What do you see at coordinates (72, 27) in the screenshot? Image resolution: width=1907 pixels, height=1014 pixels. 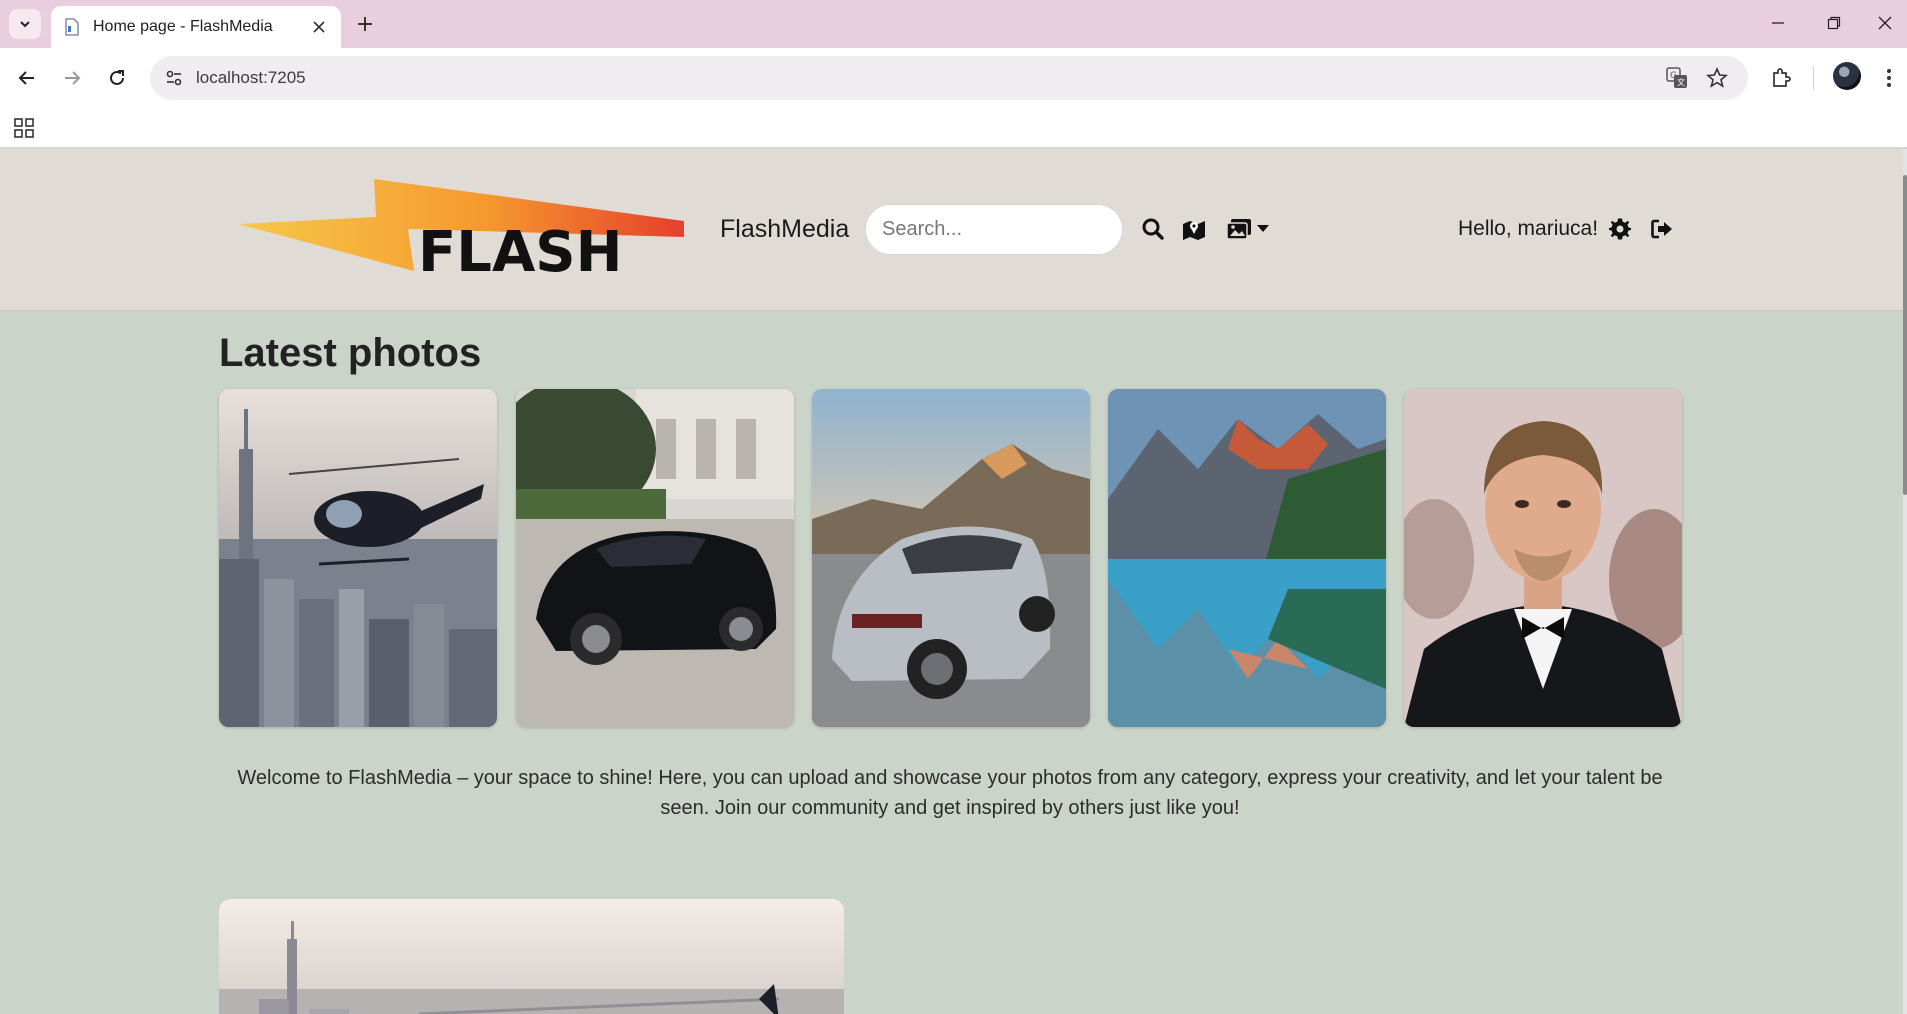 I see `page-favicon-icon` at bounding box center [72, 27].